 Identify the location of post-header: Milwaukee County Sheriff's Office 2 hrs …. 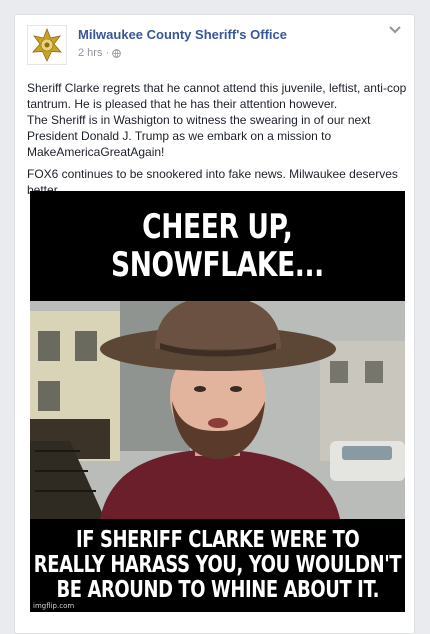
(212, 45).